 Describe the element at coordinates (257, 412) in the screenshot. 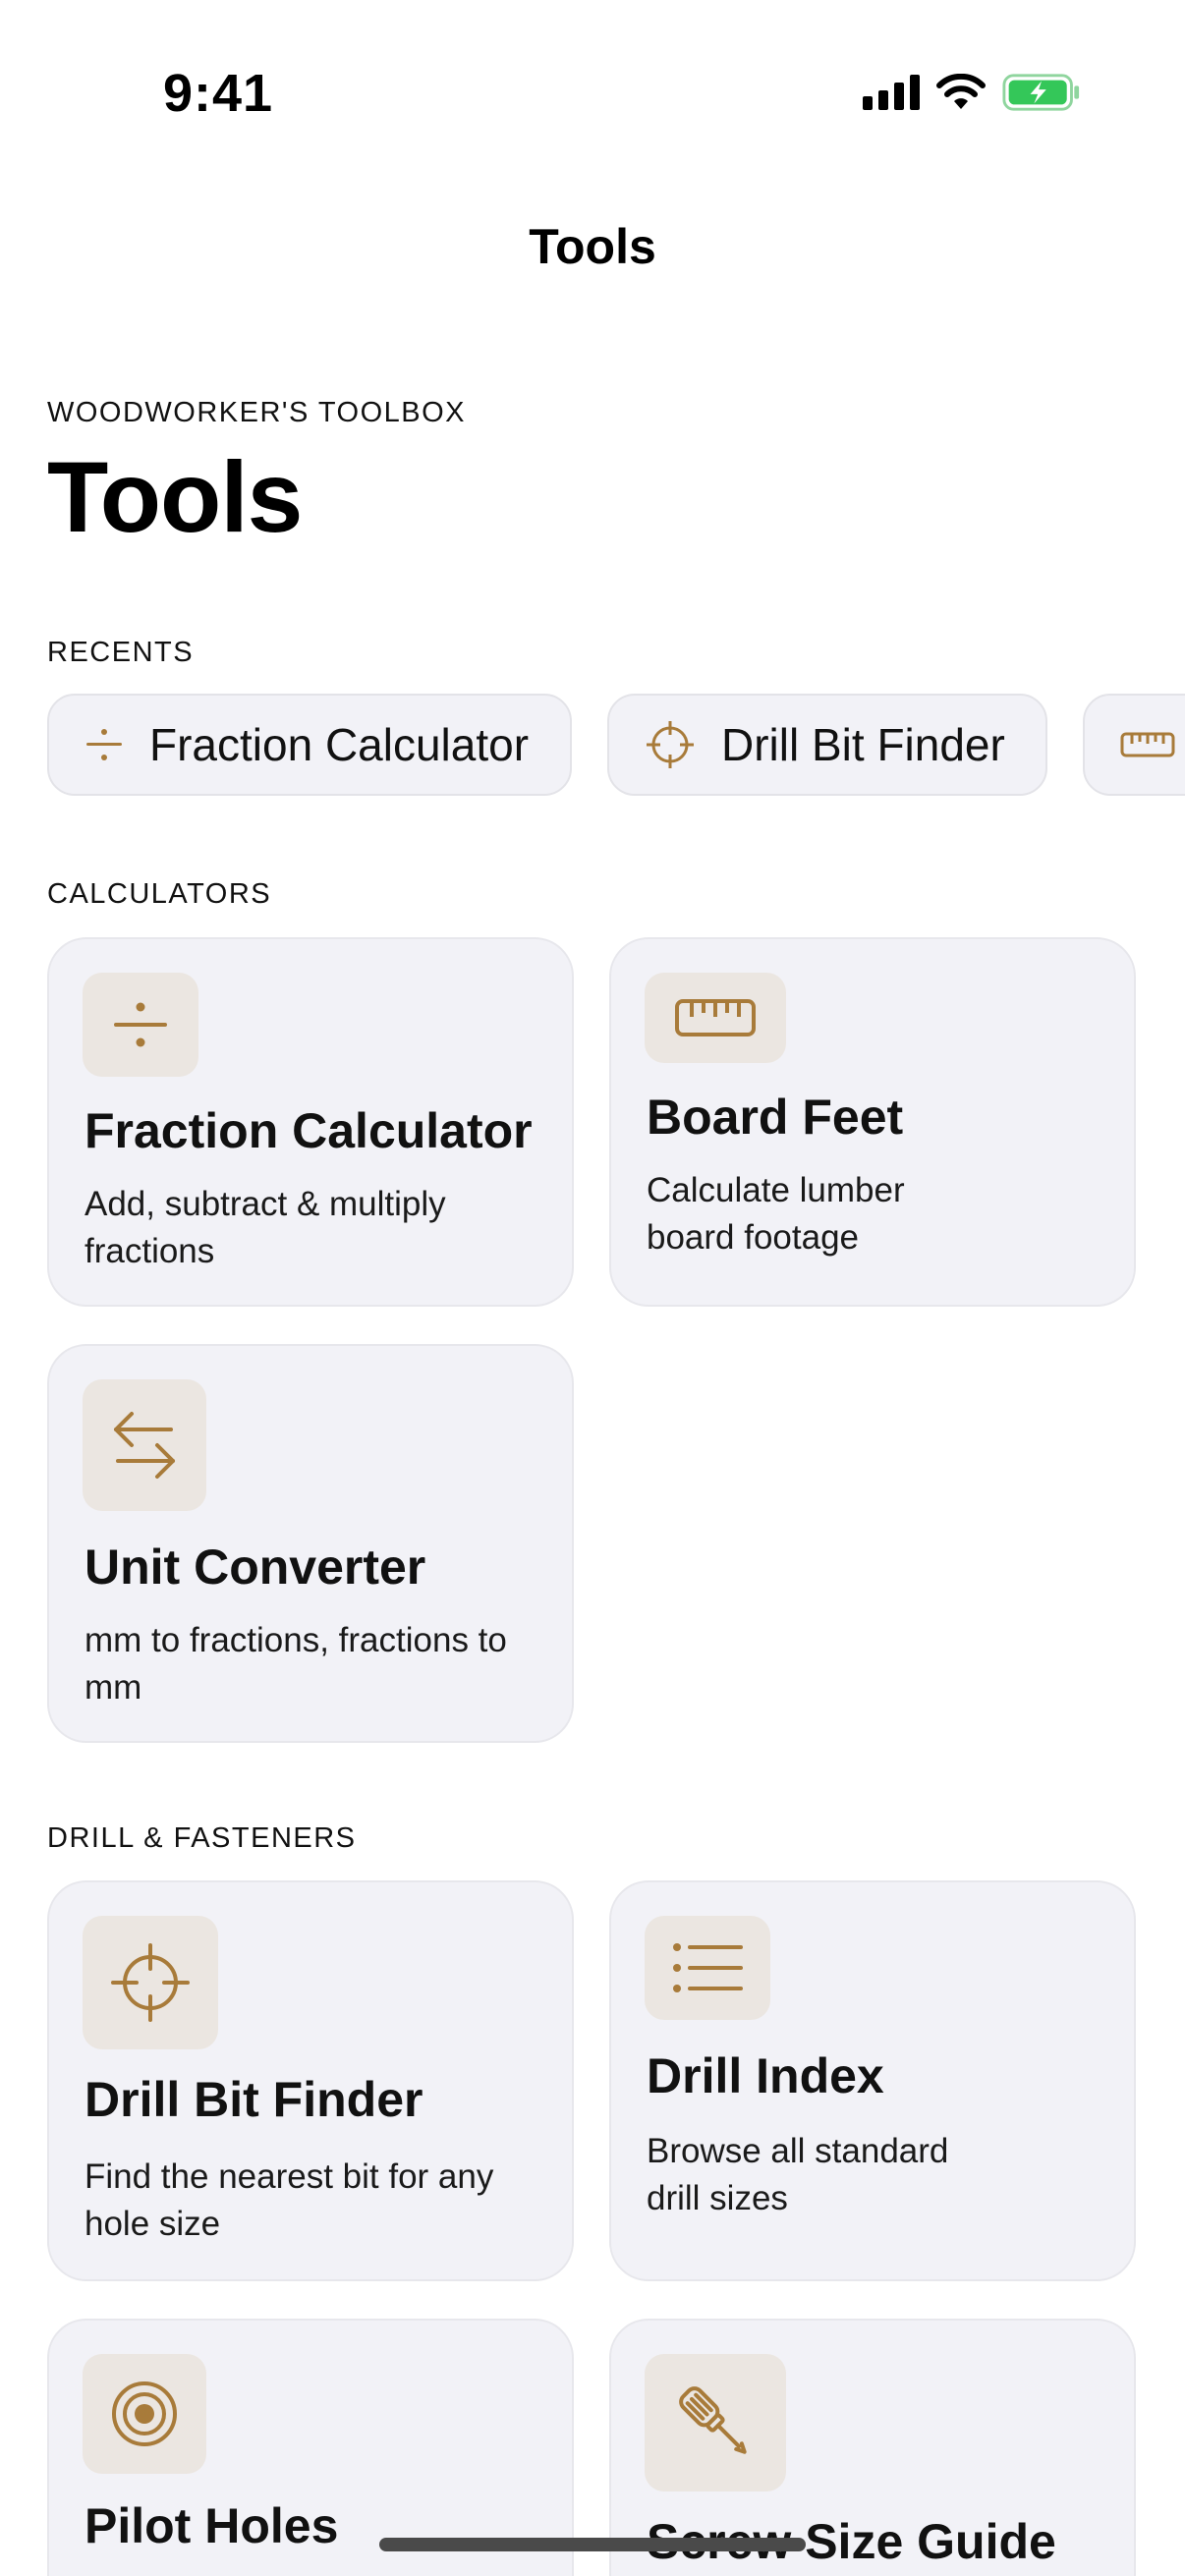

I see `app-subtitle: WOODWORKER'S TOOLBOX` at that location.